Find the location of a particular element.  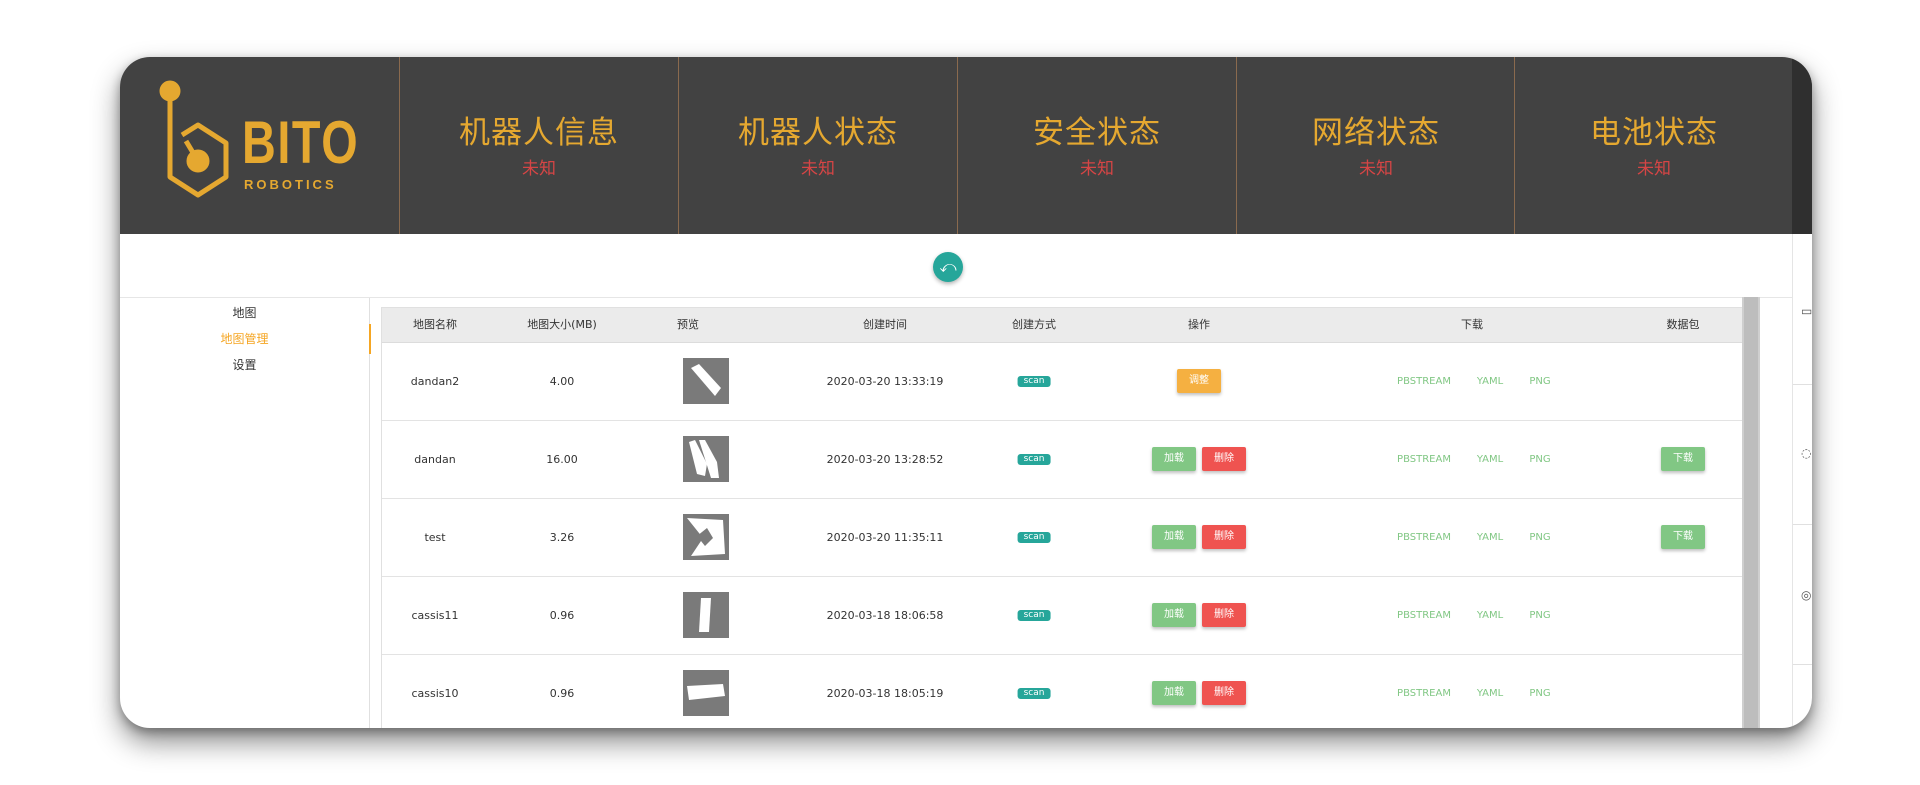

table-header: 地图名称 地图大小(MB) 预览 创建时间 创建方式 操作 下载 数据包 is located at coordinates (1062, 325).